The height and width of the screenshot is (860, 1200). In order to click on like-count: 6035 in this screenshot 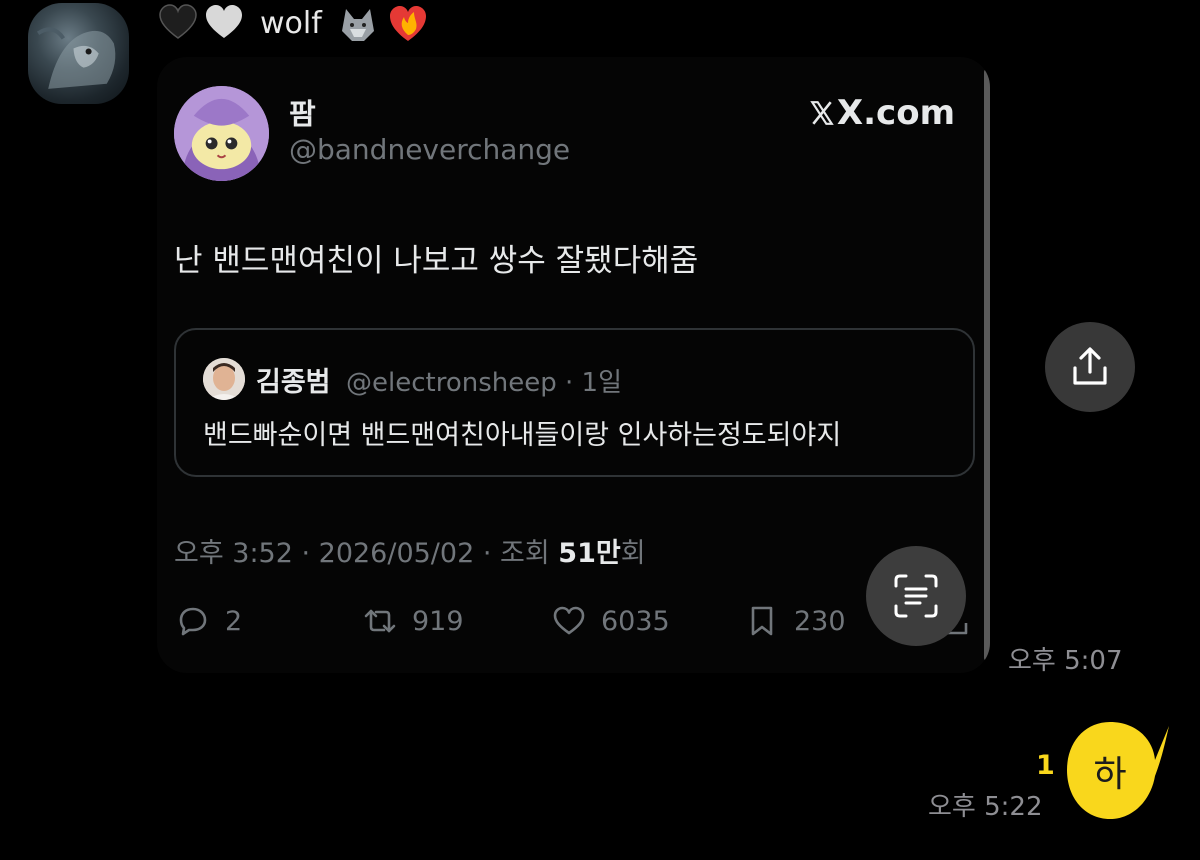, I will do `click(635, 621)`.